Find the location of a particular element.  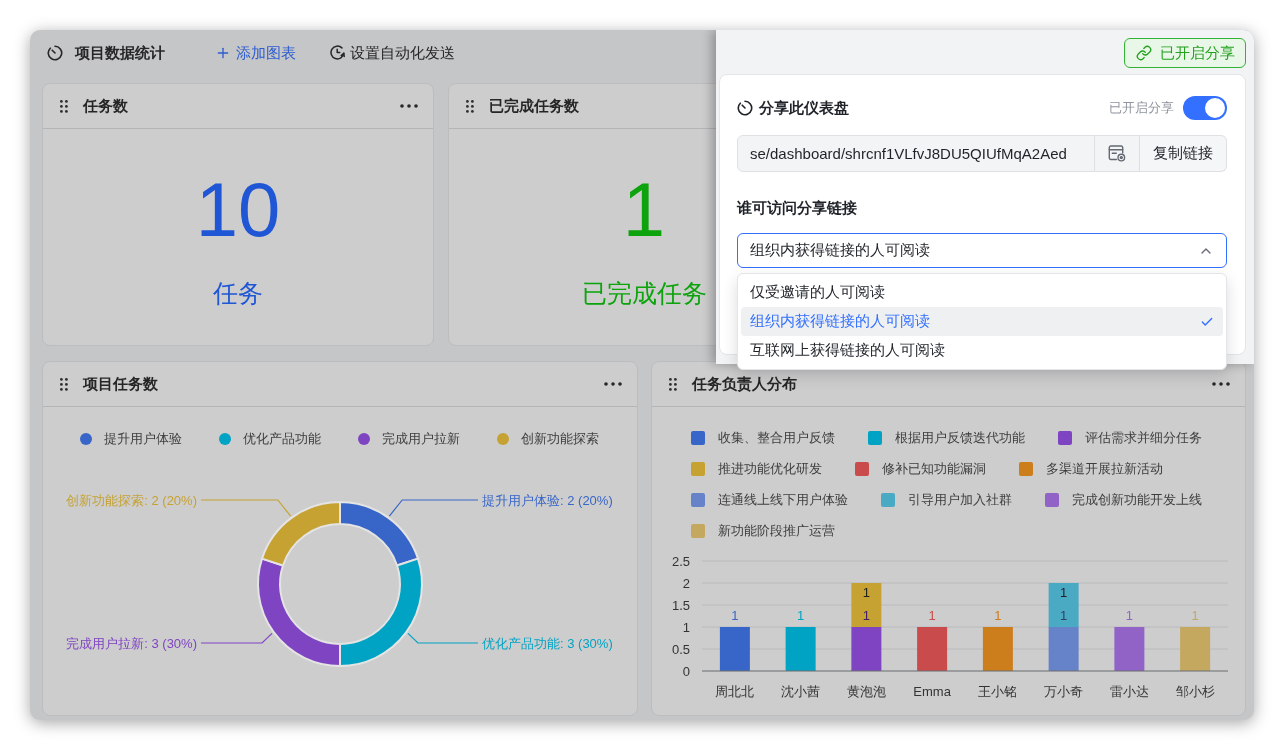

axis-tick-label: 2.5 is located at coordinates (680, 561).